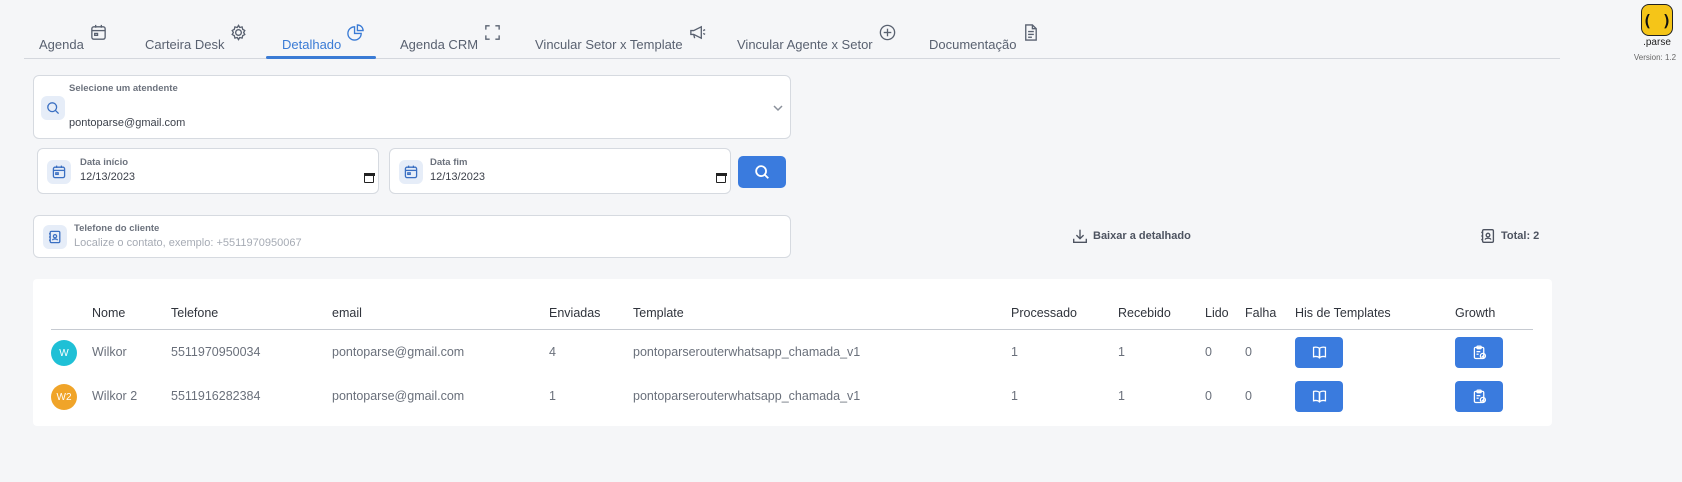 This screenshot has height=482, width=1682. I want to click on header-email: email, so click(347, 313).